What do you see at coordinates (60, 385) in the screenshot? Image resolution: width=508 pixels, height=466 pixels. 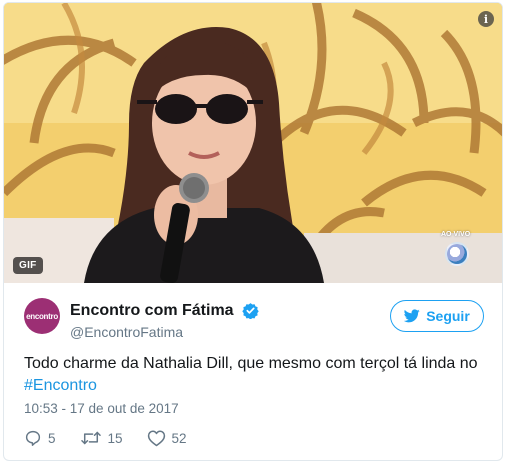 I see `hashtag-link: #Encontro` at bounding box center [60, 385].